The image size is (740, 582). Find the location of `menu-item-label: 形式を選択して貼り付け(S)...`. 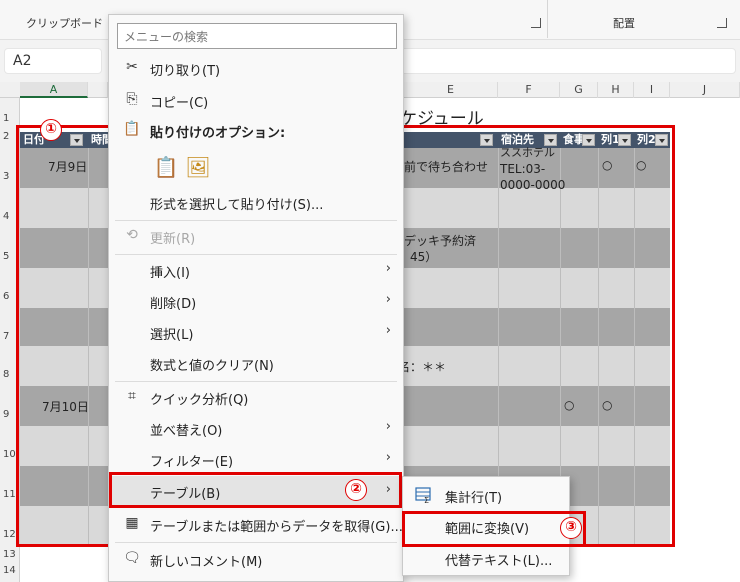

menu-item-label: 形式を選択して貼り付け(S)... is located at coordinates (237, 205).